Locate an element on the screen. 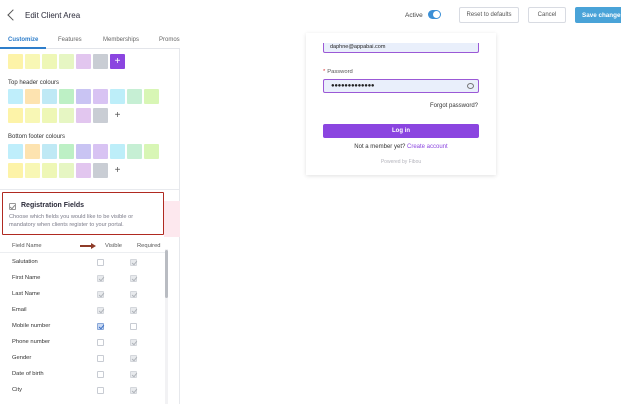 This screenshot has height=404, width=621. save-changes-button: Save changes is located at coordinates (598, 15).